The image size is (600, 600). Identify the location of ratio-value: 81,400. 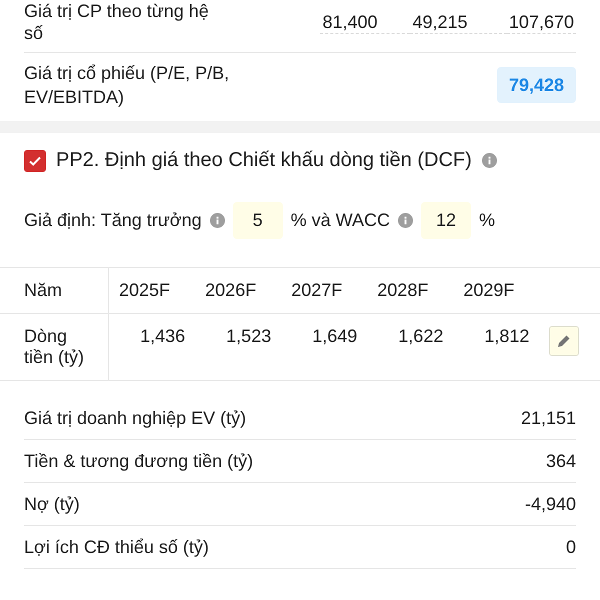
(365, 22).